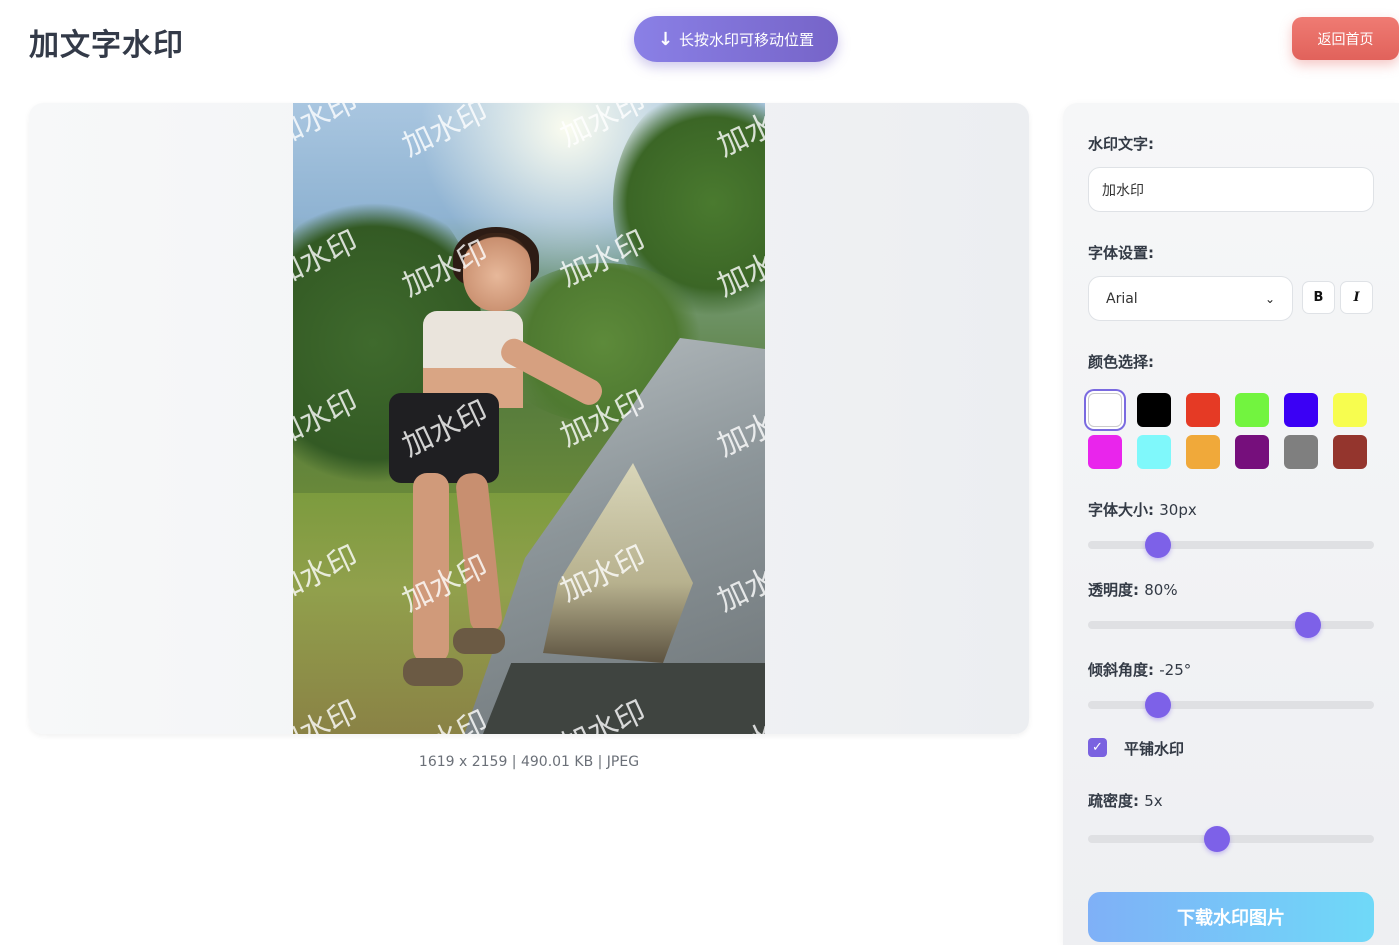 The width and height of the screenshot is (1399, 945). Describe the element at coordinates (1231, 625) in the screenshot. I see `opacity-slider` at that location.